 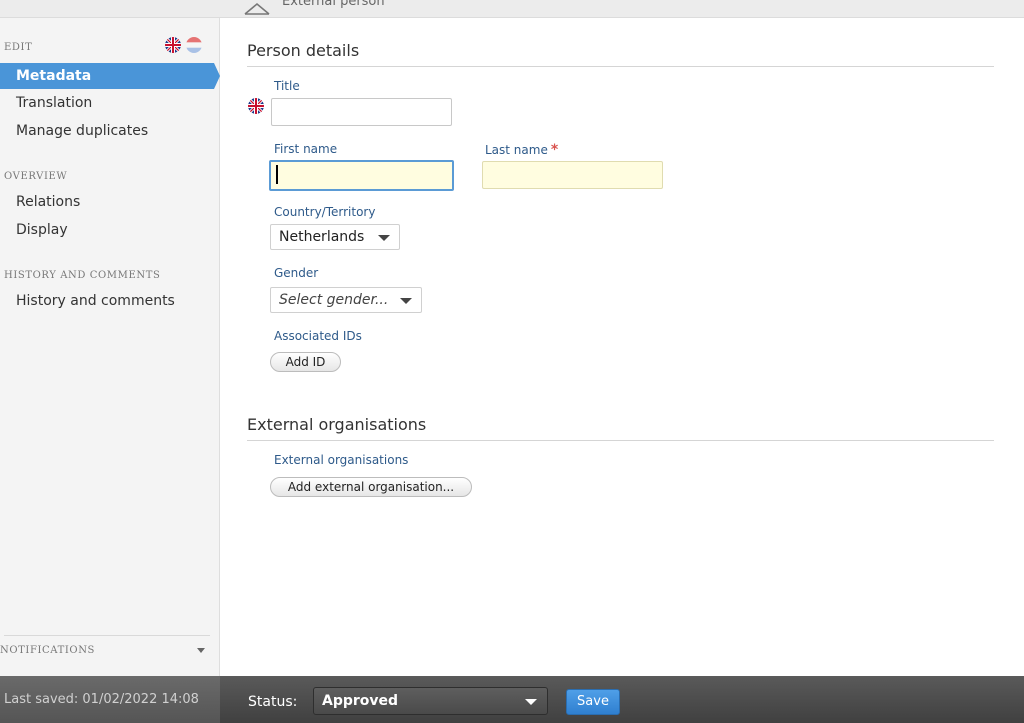 What do you see at coordinates (516, 150) in the screenshot?
I see `last-name-label-text: Last name` at bounding box center [516, 150].